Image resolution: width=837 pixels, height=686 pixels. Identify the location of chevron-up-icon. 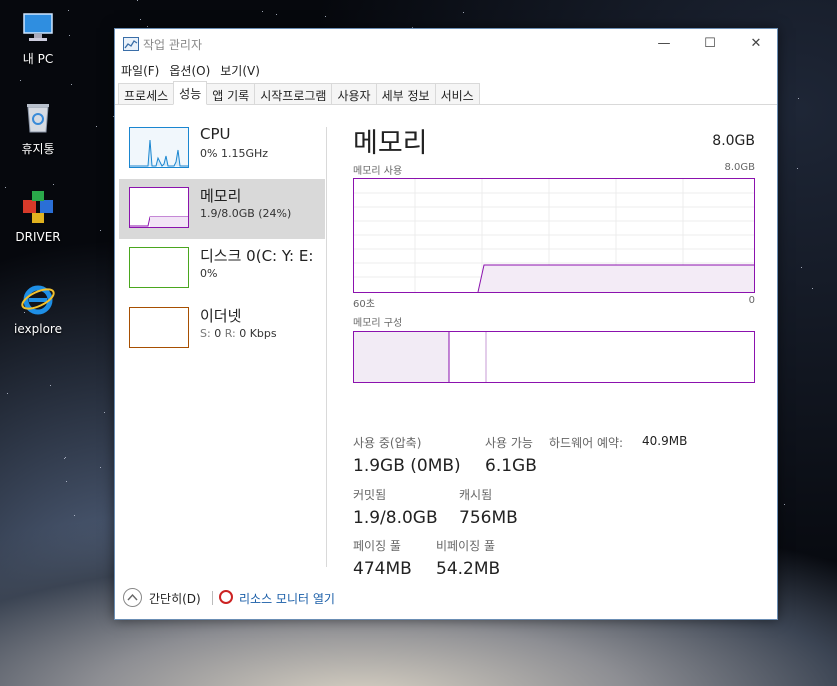
(132, 597).